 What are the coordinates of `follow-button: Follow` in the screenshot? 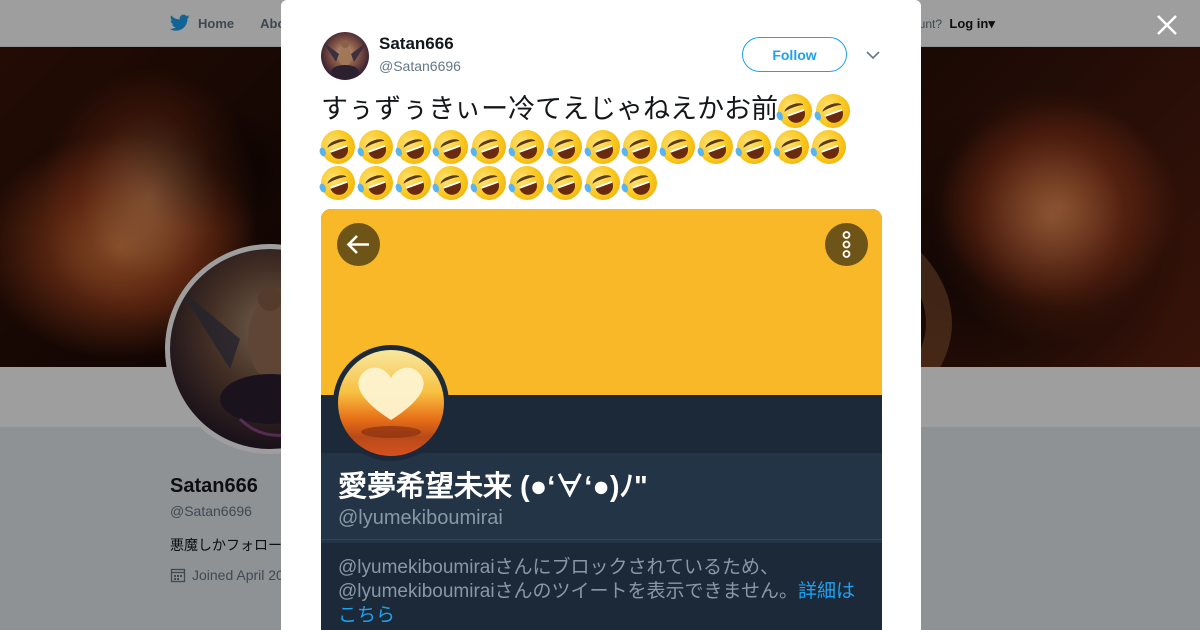 It's located at (794, 54).